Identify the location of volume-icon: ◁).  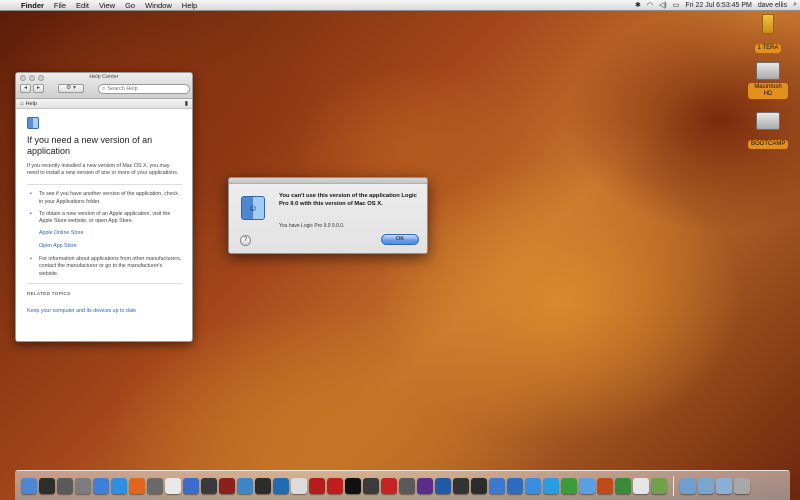
(663, 5).